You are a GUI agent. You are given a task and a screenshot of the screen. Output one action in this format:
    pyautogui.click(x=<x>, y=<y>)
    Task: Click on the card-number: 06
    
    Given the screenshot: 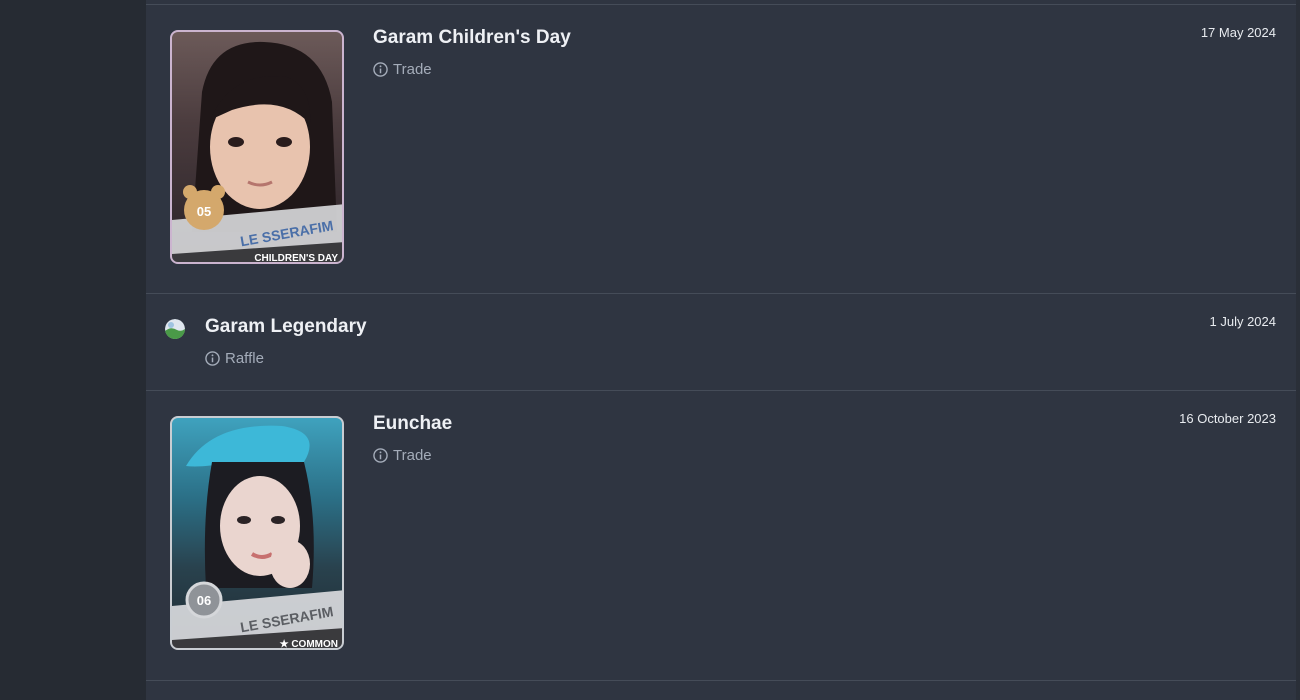 What is the action you would take?
    pyautogui.click(x=204, y=600)
    